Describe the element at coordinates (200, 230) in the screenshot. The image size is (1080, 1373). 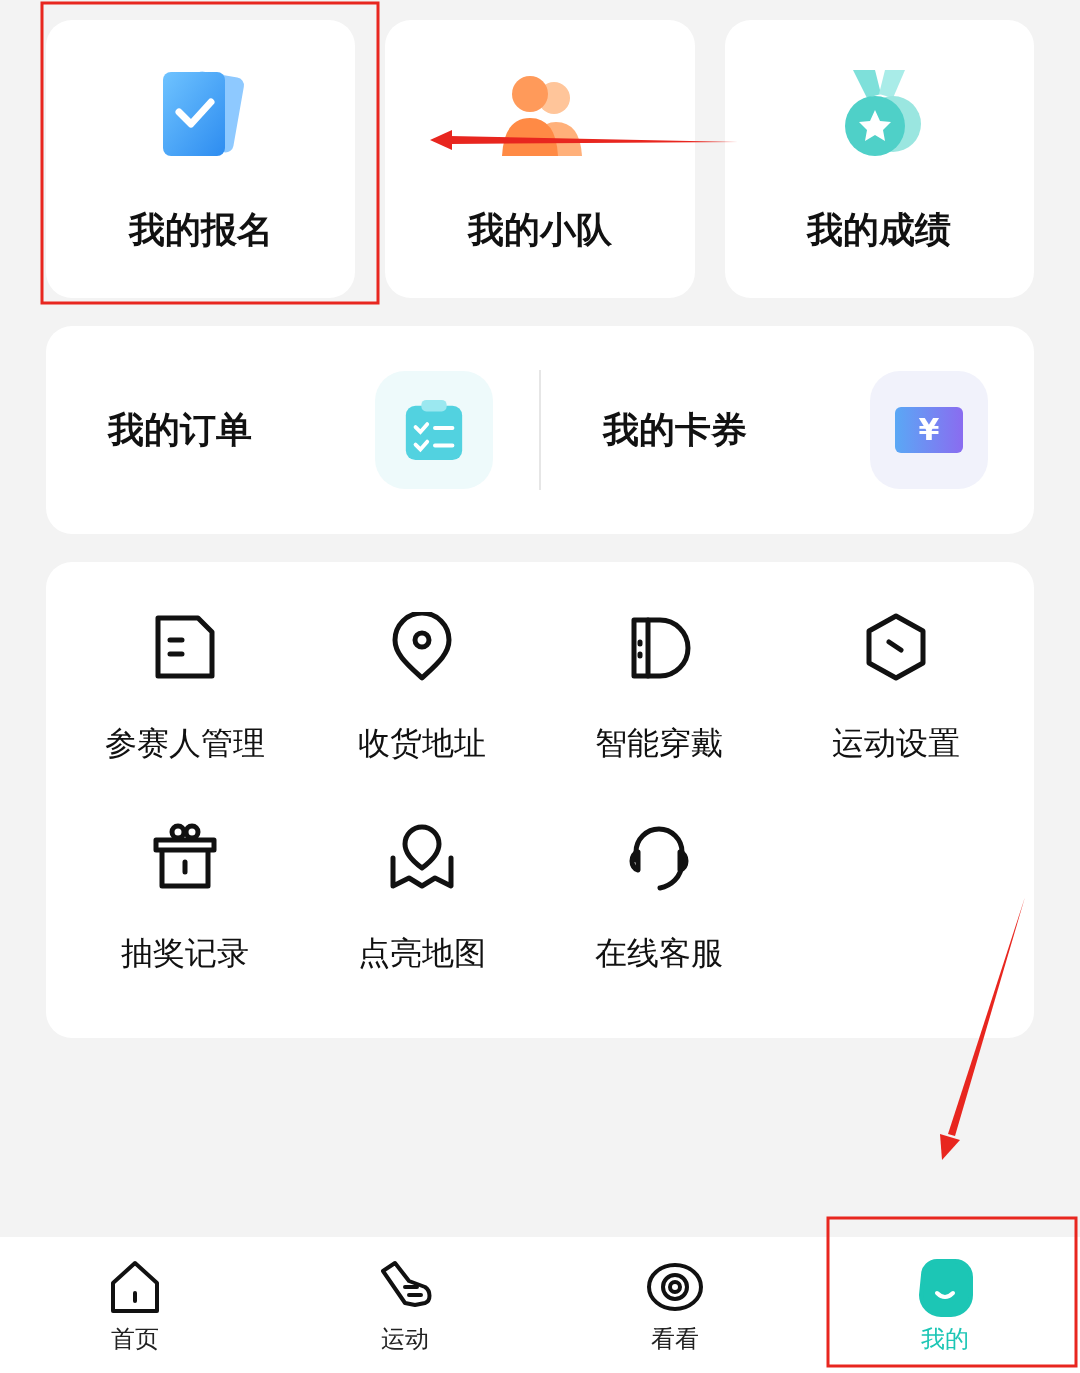
I see `card-label: 我的报名` at that location.